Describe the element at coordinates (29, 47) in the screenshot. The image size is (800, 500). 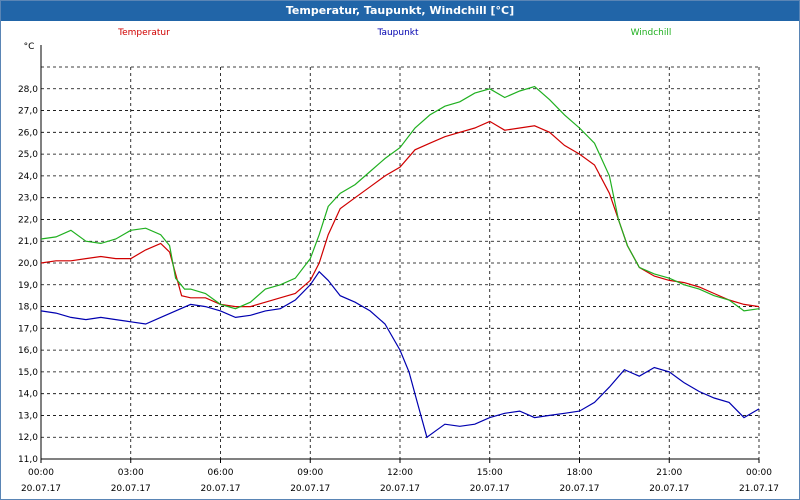
I see `y-axis-unit: °C` at that location.